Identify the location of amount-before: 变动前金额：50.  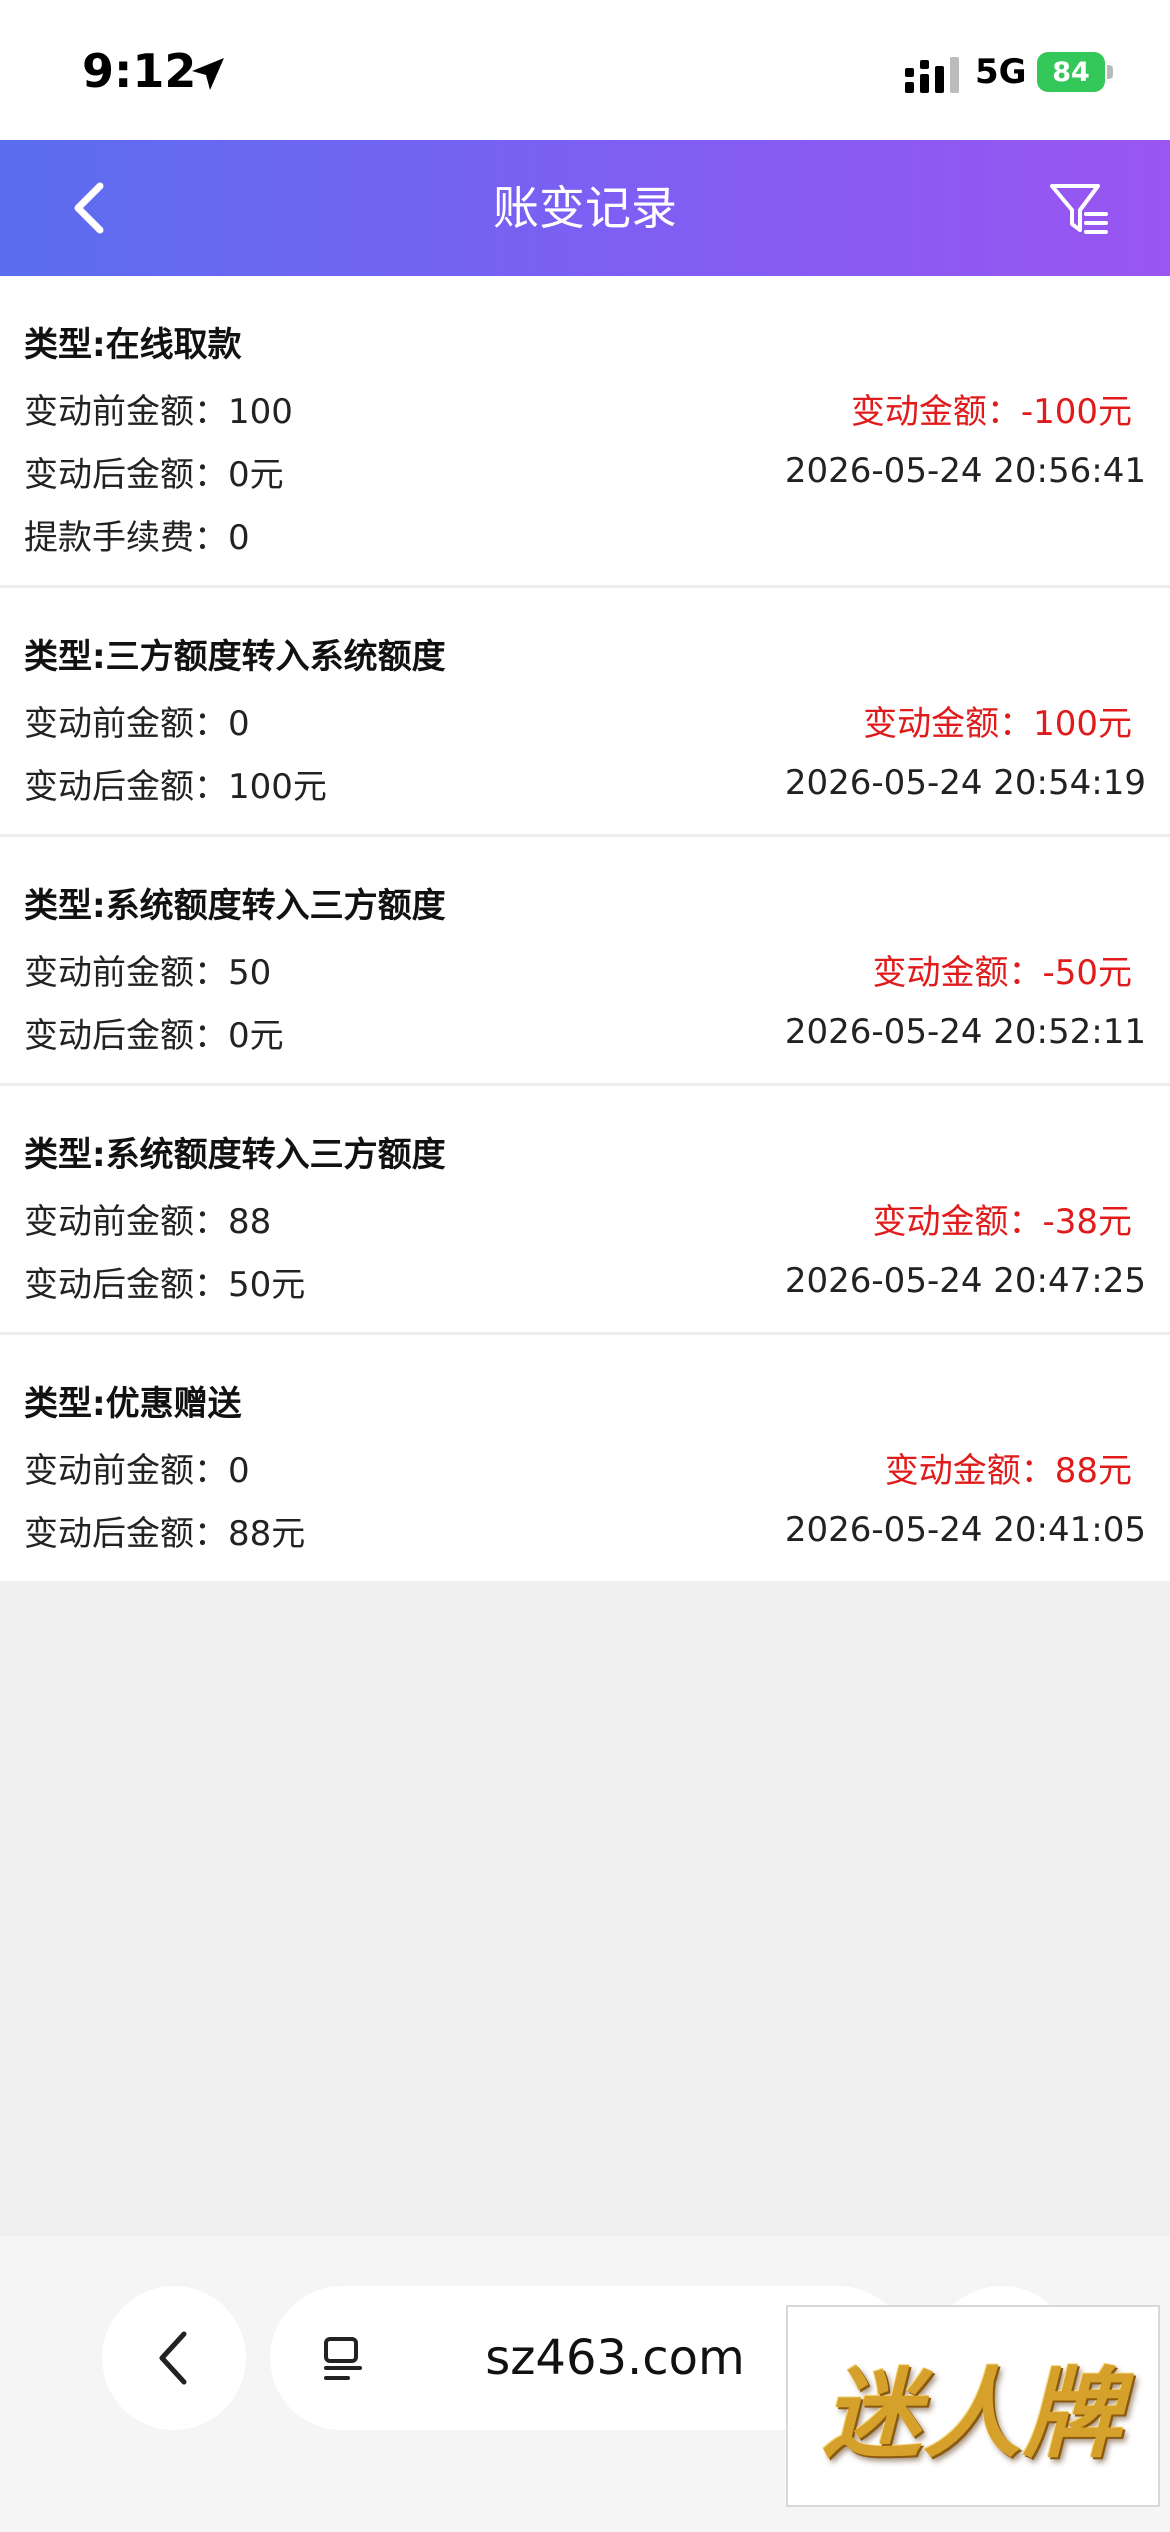
(148, 972).